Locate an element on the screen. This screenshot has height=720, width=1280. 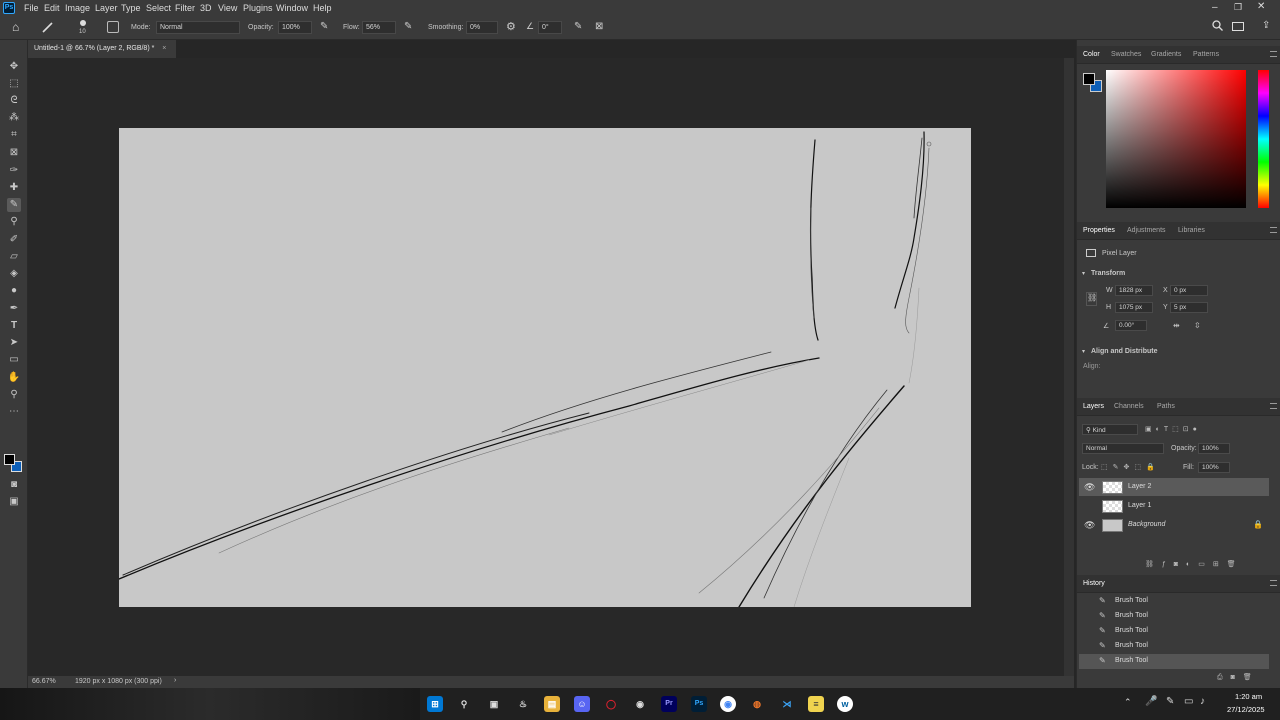
photoshop-taskbar-icon: Ps is located at coordinates (699, 704).